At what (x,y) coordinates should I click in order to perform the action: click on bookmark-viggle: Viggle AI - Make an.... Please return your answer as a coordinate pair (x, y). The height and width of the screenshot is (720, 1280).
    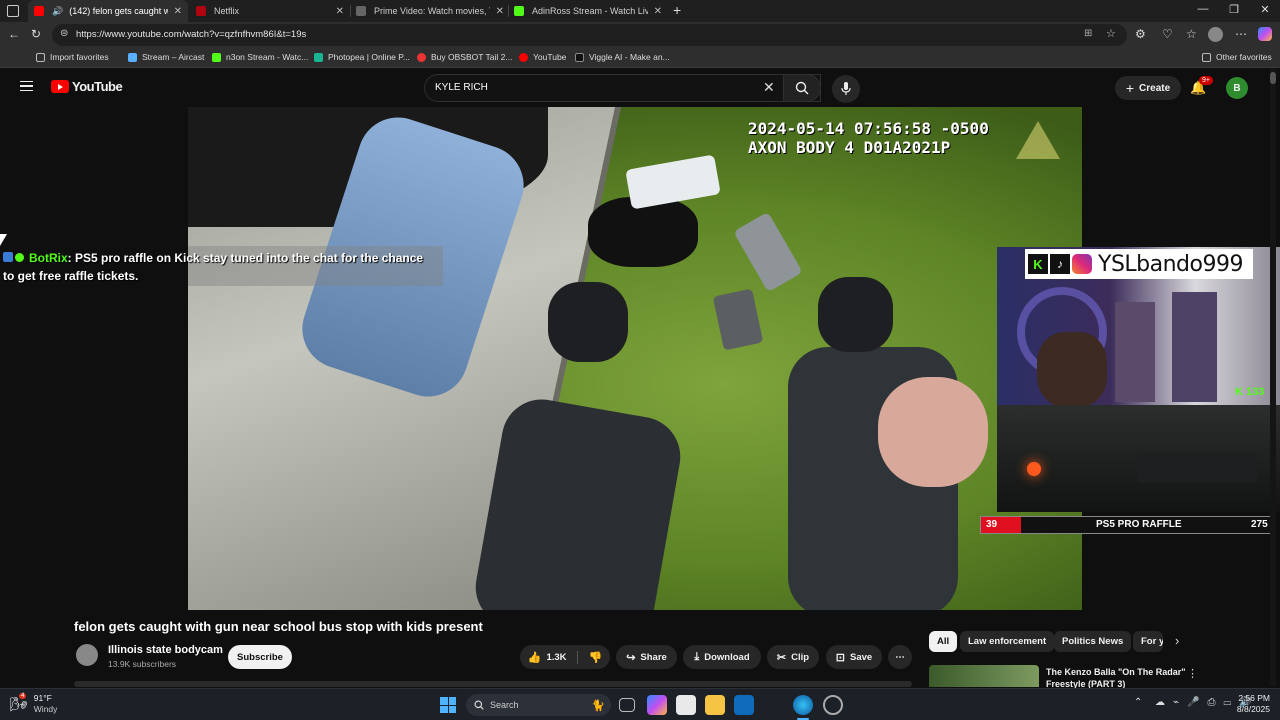
    Looking at the image, I should click on (622, 57).